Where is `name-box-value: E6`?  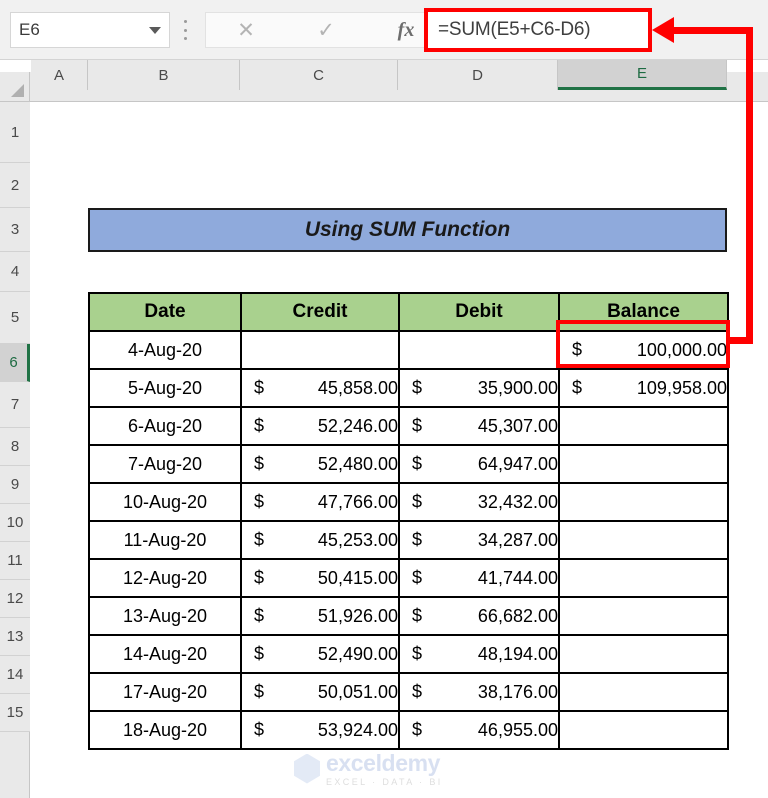
name-box-value: E6 is located at coordinates (29, 29).